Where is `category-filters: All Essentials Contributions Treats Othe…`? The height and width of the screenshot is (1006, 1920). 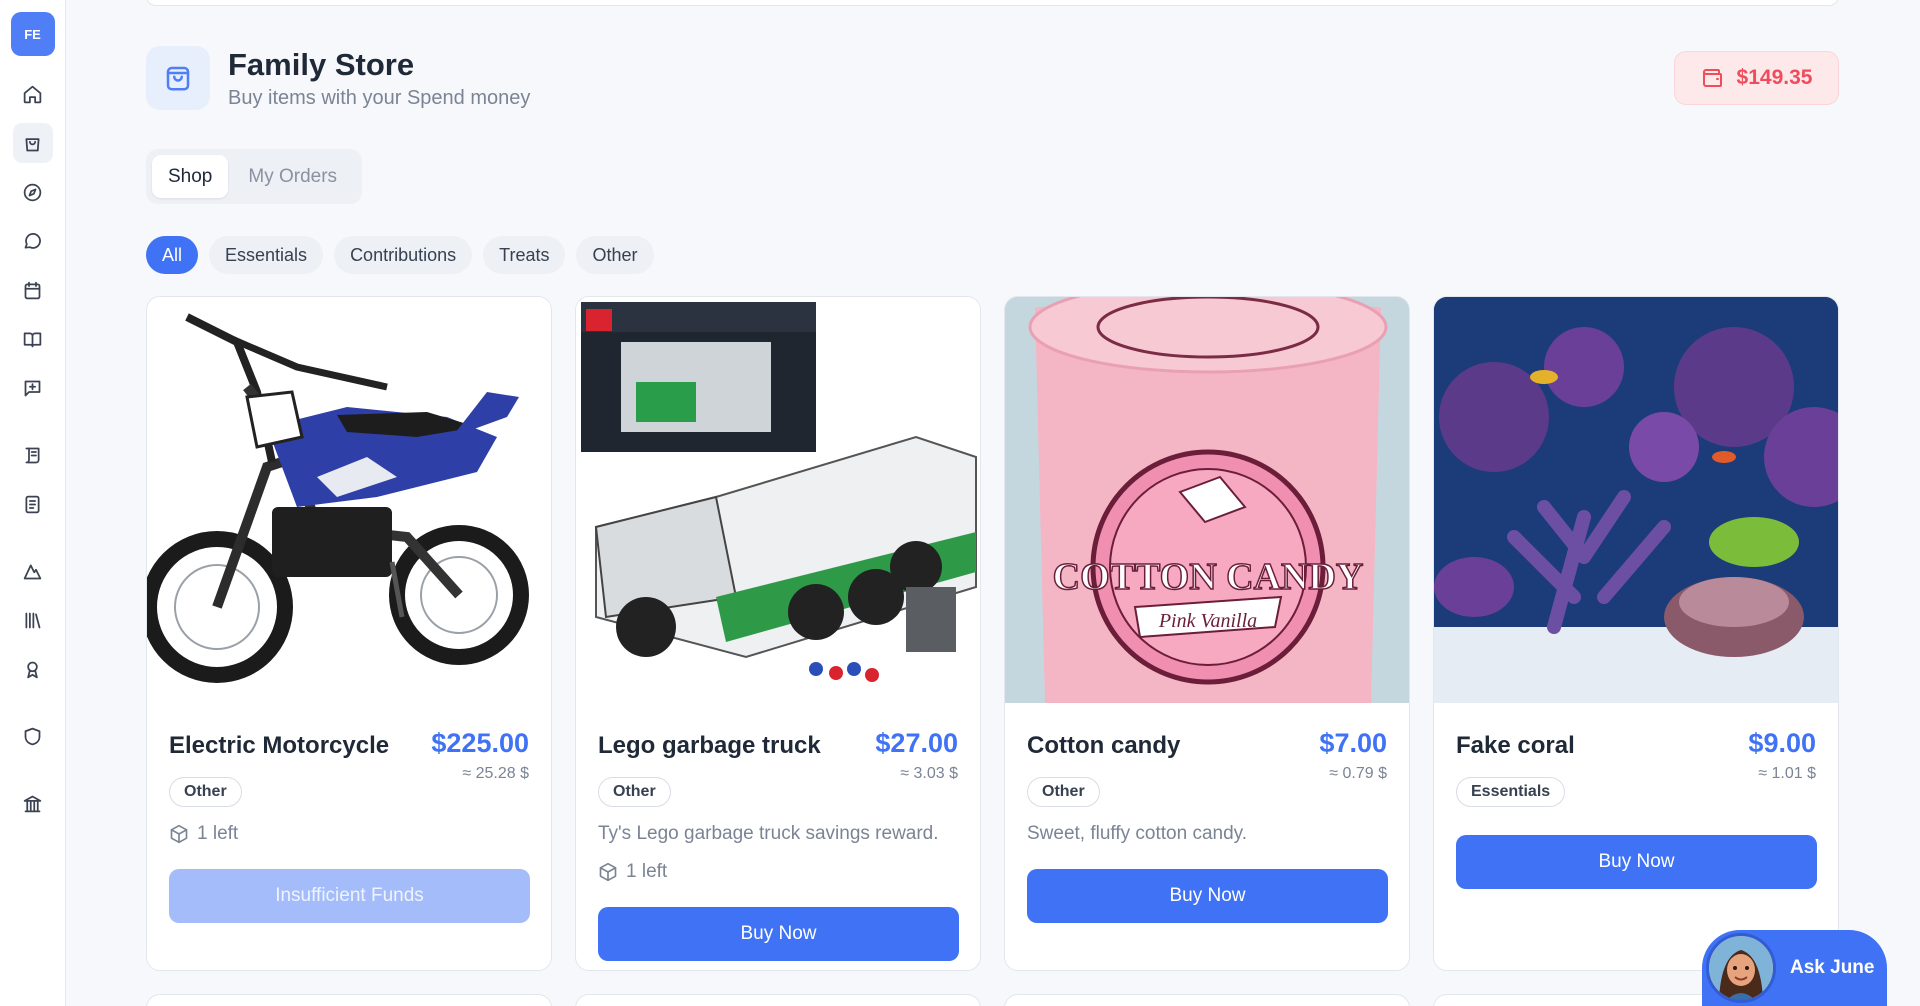 category-filters: All Essentials Contributions Treats Othe… is located at coordinates (400, 255).